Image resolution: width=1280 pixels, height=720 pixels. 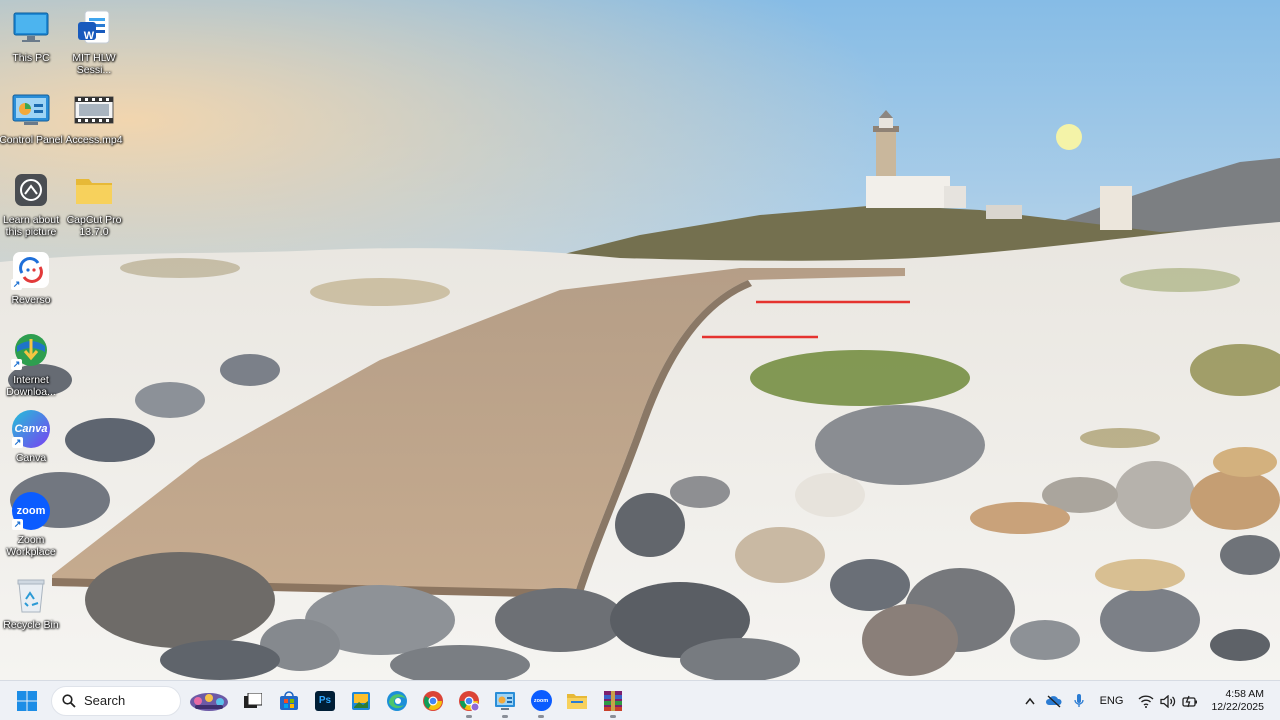 I want to click on search-icon, so click(x=69, y=700).